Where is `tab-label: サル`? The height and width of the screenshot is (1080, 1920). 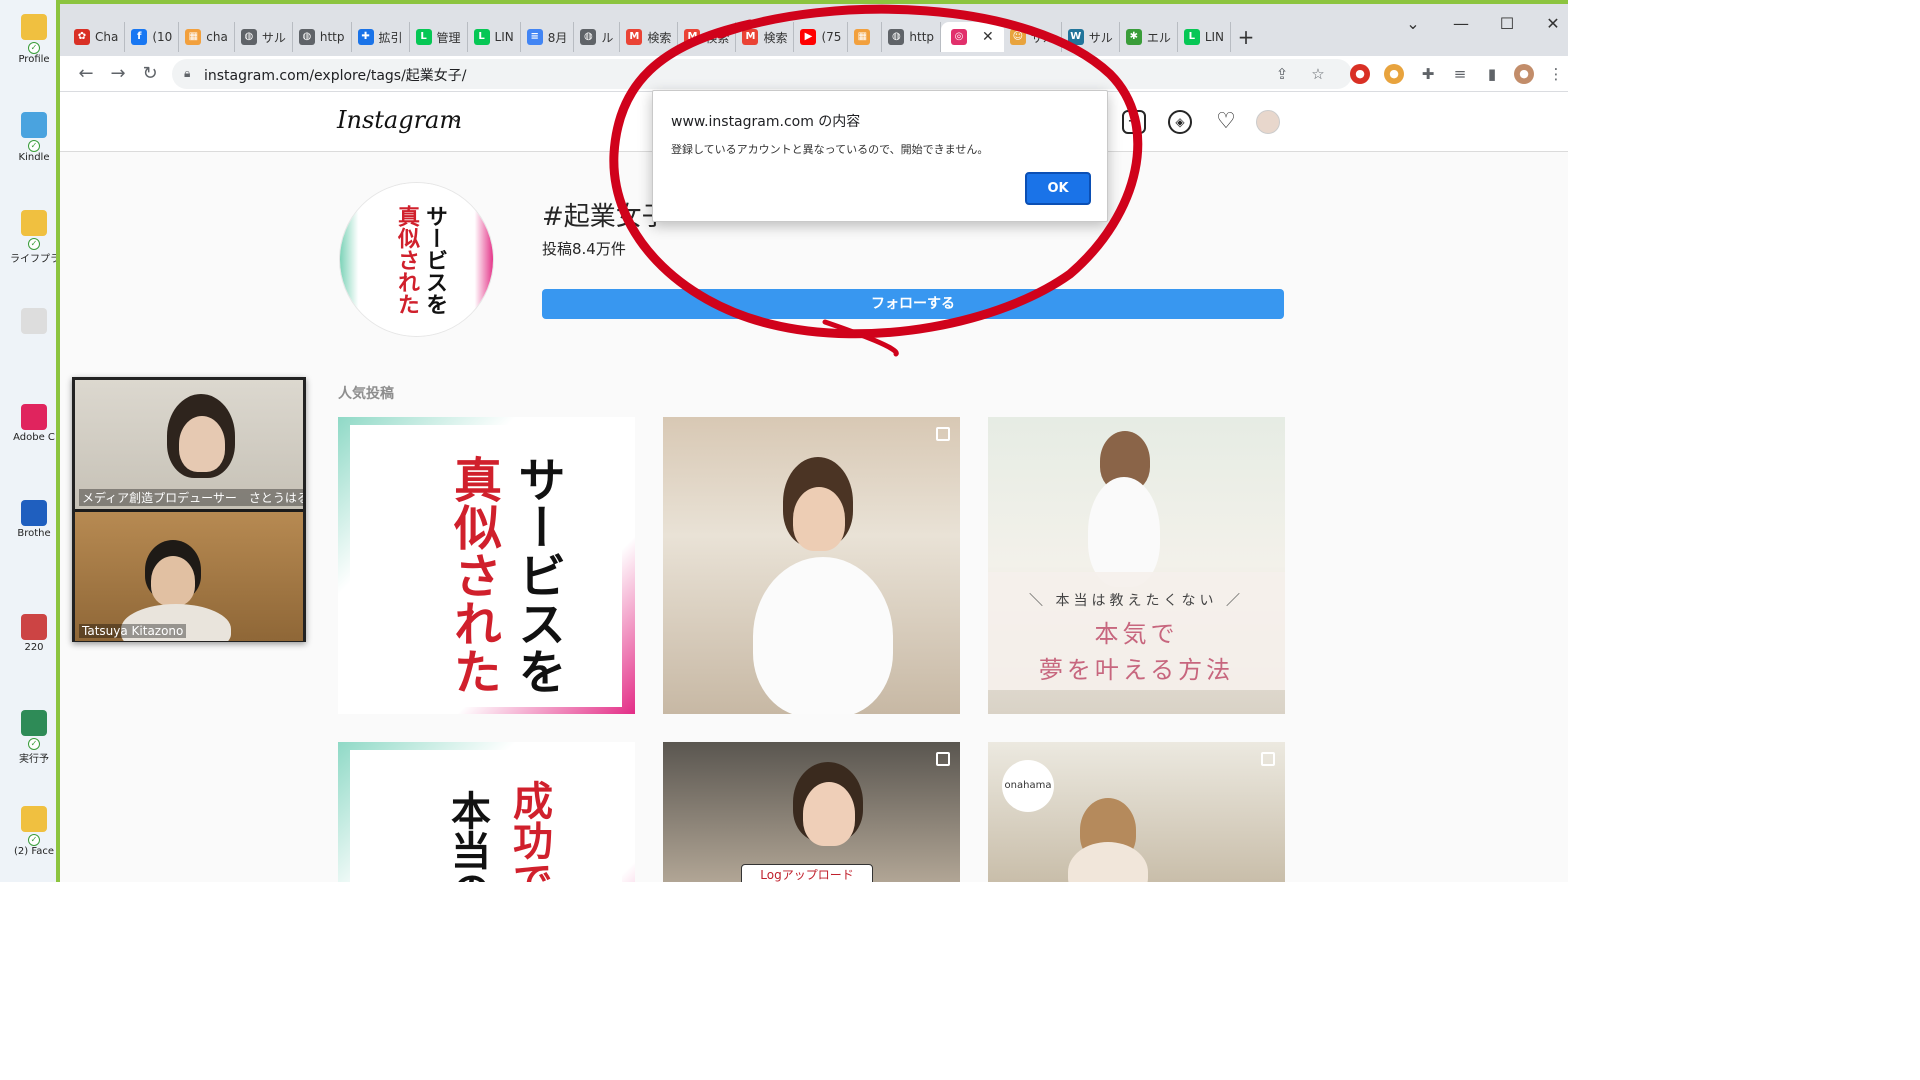
tab-label: サル is located at coordinates (1042, 37).